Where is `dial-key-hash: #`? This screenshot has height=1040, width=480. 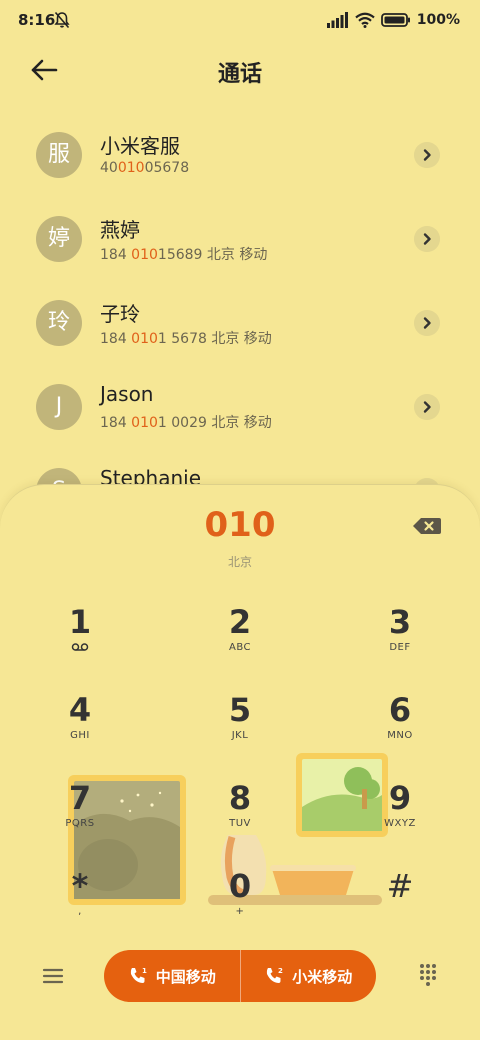 dial-key-hash: # is located at coordinates (400, 907).